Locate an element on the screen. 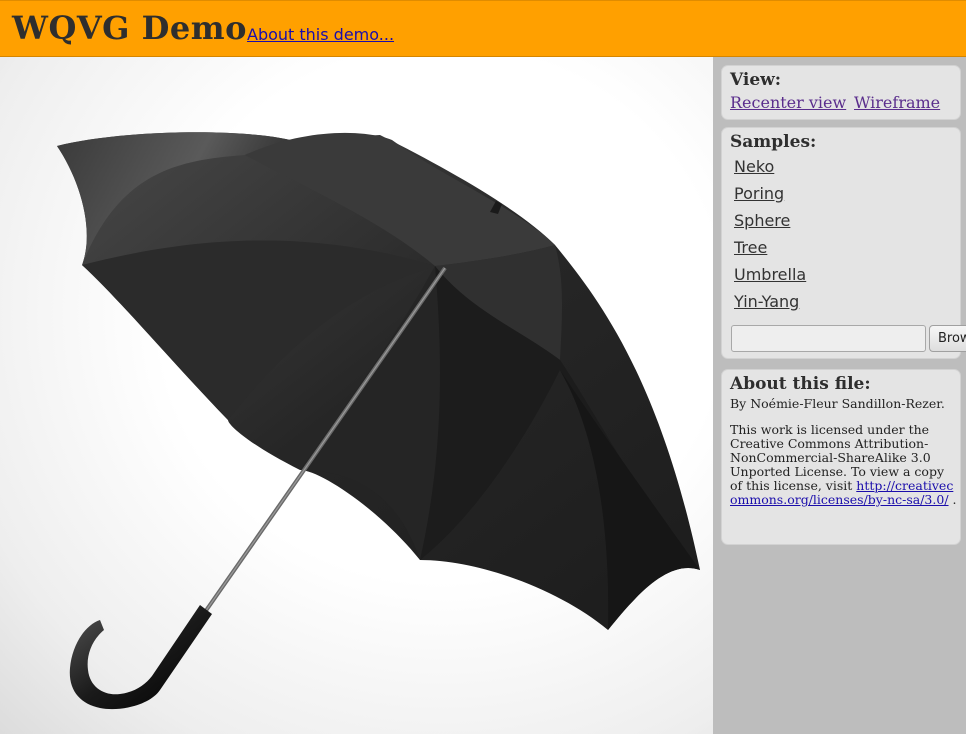 Image resolution: width=966 pixels, height=734 pixels. license-suffix: . is located at coordinates (952, 499).